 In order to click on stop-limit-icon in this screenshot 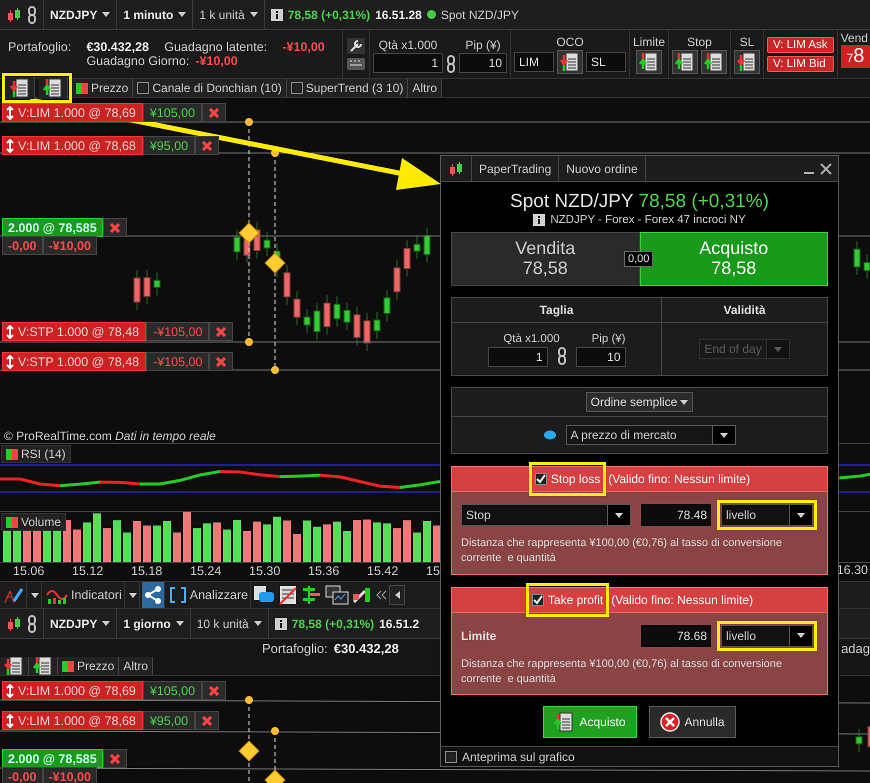, I will do `click(714, 62)`.